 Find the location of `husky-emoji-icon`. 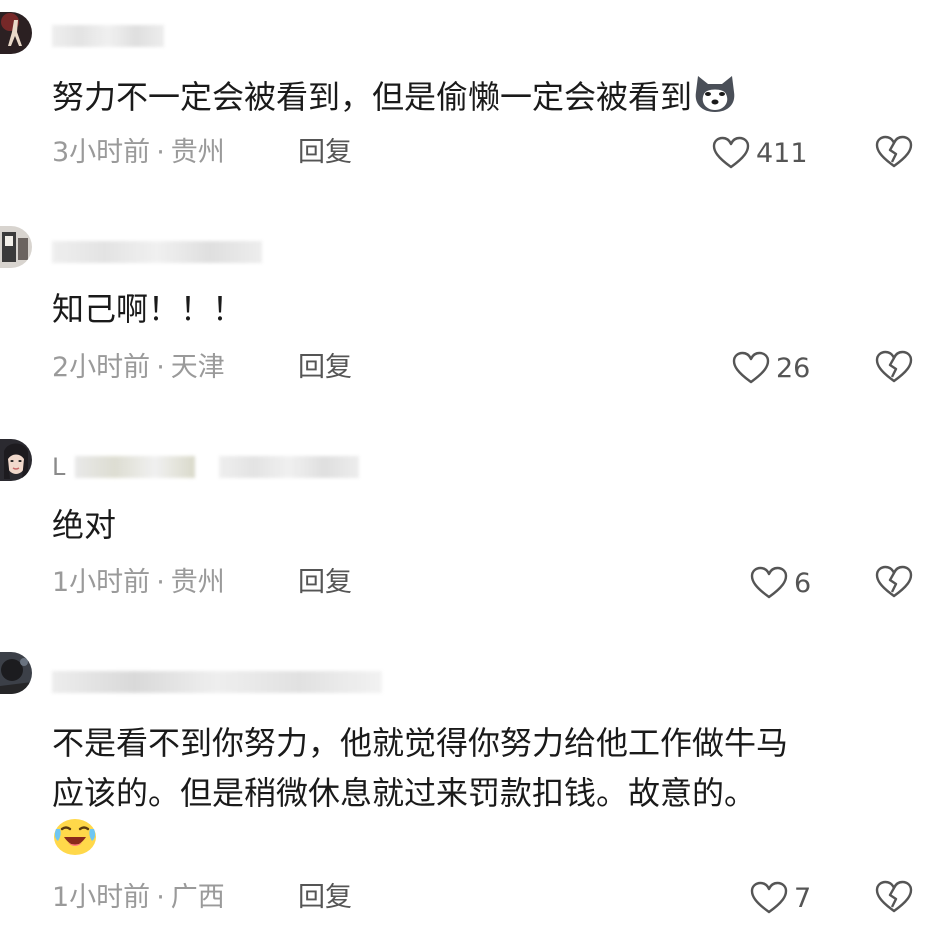

husky-emoji-icon is located at coordinates (715, 99).